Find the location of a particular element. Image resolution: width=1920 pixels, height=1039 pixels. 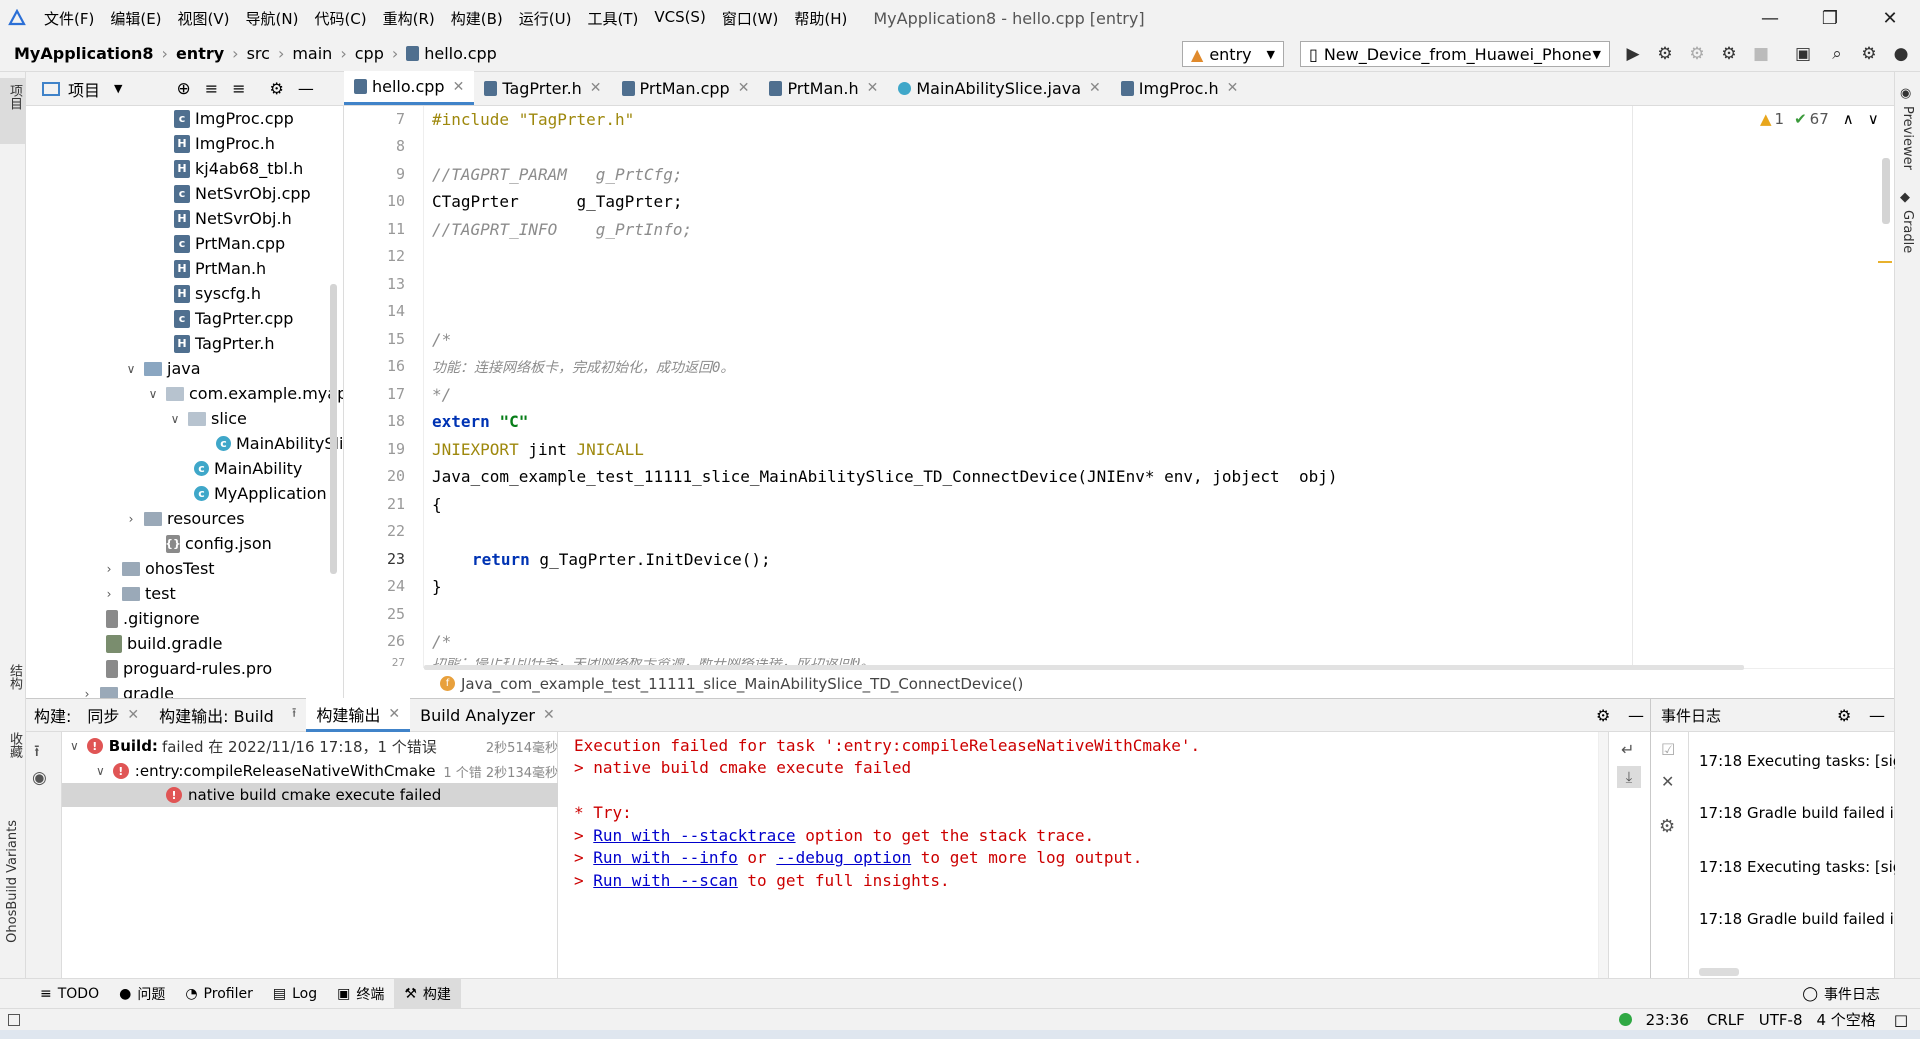

project-tool-label: 项目 is located at coordinates (14, 97).